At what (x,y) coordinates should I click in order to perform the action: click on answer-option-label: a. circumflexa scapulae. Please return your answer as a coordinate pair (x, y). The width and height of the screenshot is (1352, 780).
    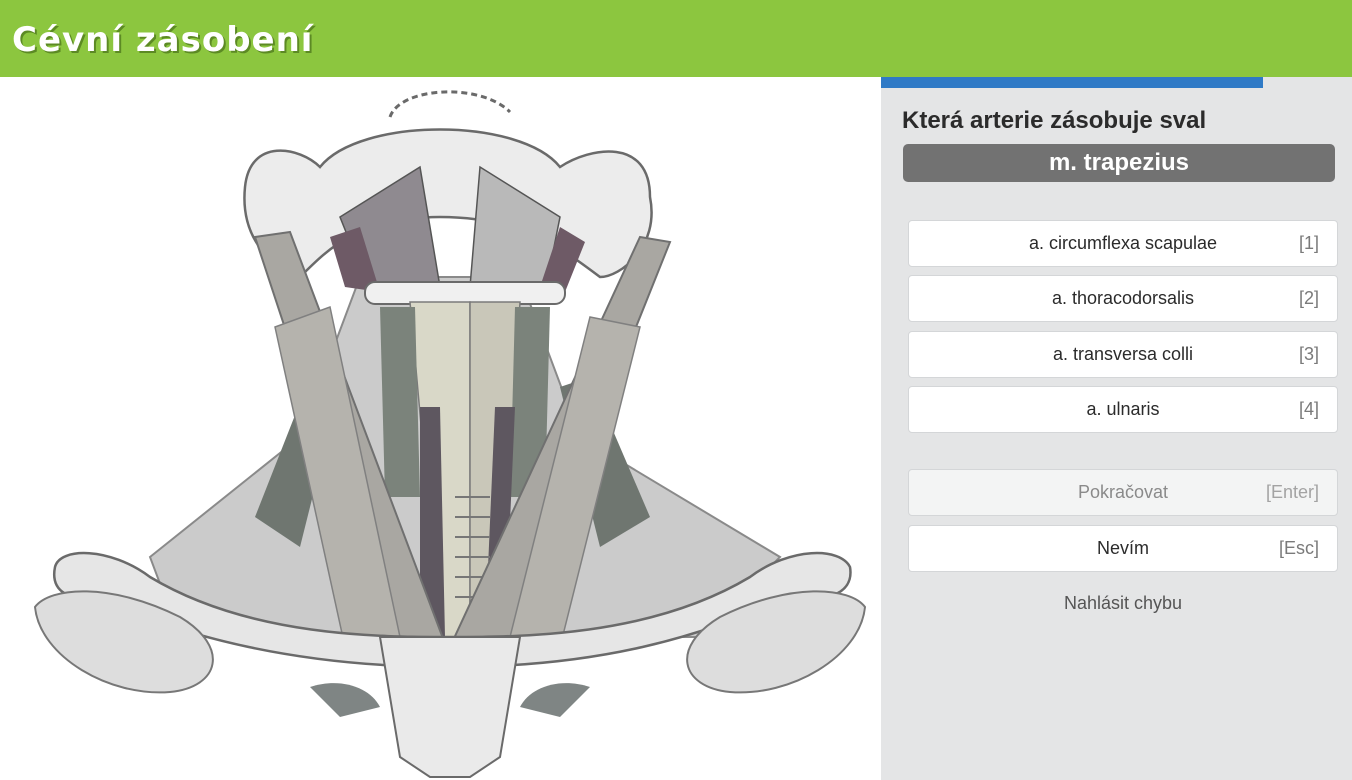
    Looking at the image, I should click on (1123, 243).